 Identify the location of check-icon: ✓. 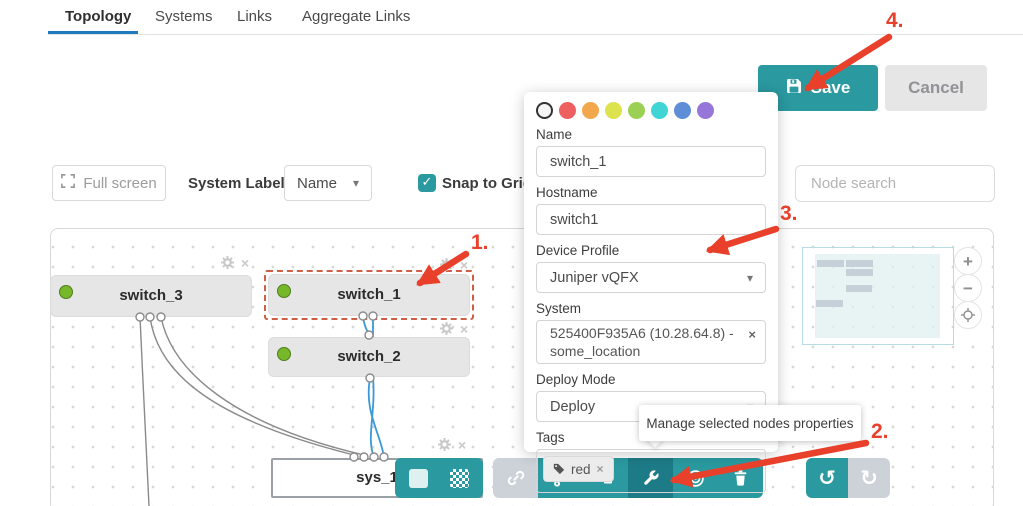
(427, 182).